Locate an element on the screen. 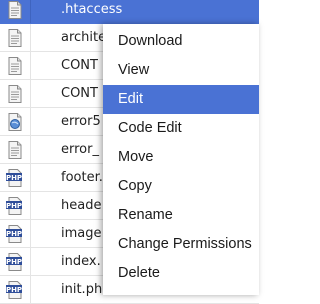 This screenshot has width=320, height=304. file-name: footer. is located at coordinates (82, 177).